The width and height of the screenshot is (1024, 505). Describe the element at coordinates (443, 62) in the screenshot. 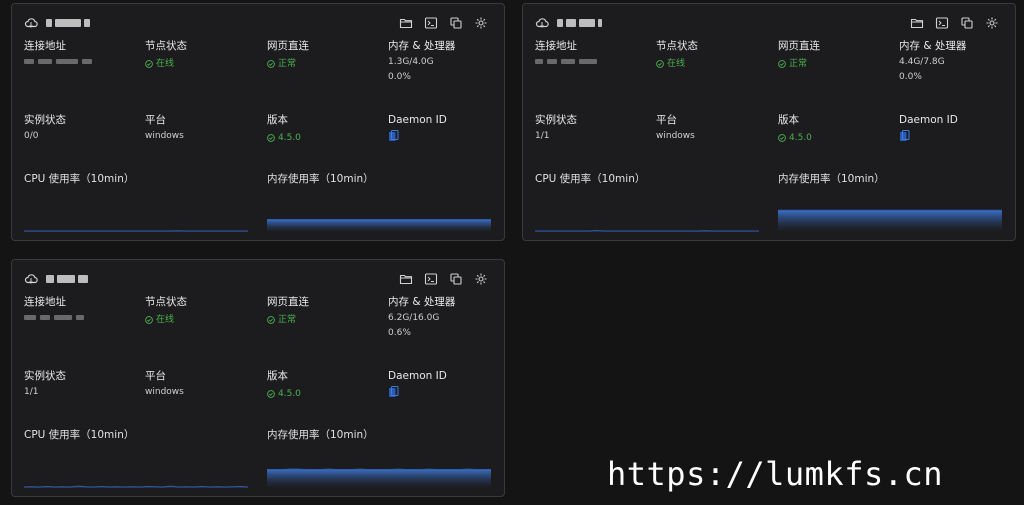

I see `field-mem-cpu: 内存 & 处理器 1.3G/4.0G 0.0%` at that location.